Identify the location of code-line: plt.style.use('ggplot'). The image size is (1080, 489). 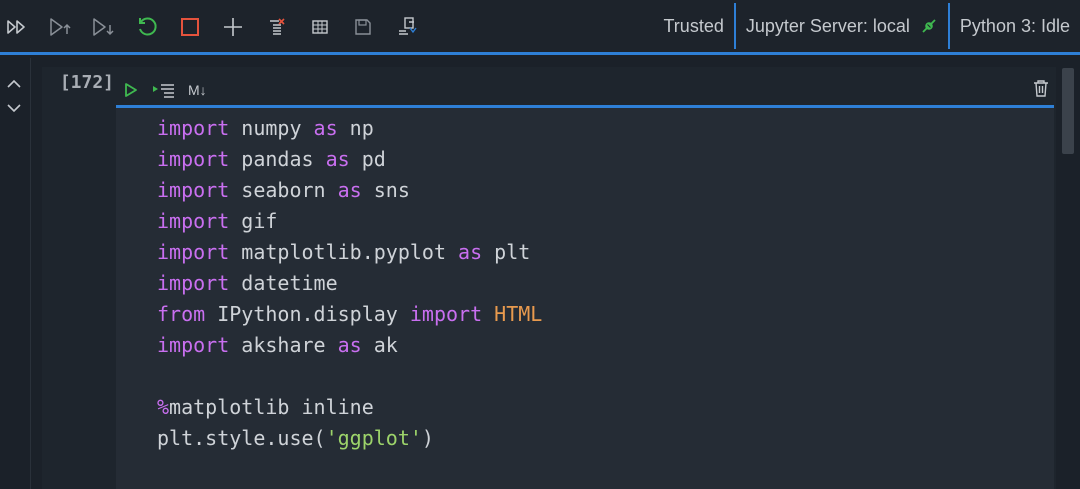
(349, 438).